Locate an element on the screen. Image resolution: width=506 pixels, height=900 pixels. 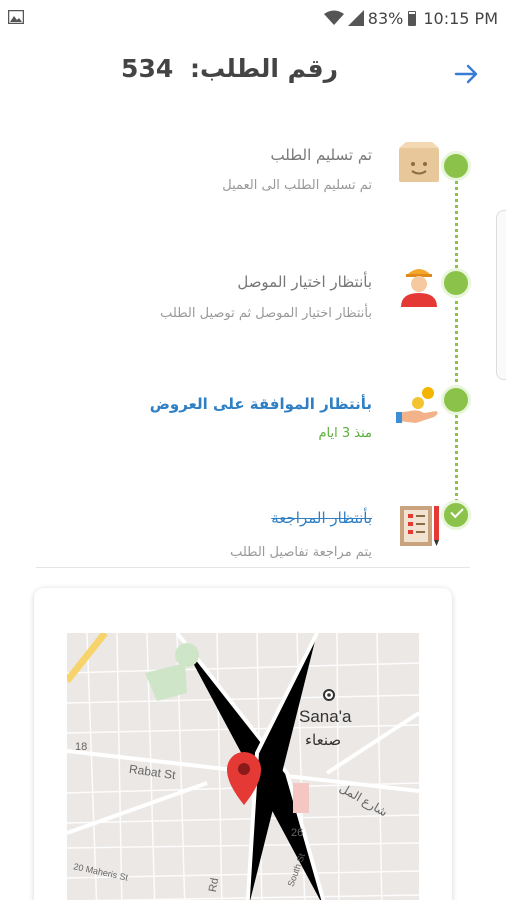
status-bar: 83% 10:15 PM is located at coordinates (253, 17).